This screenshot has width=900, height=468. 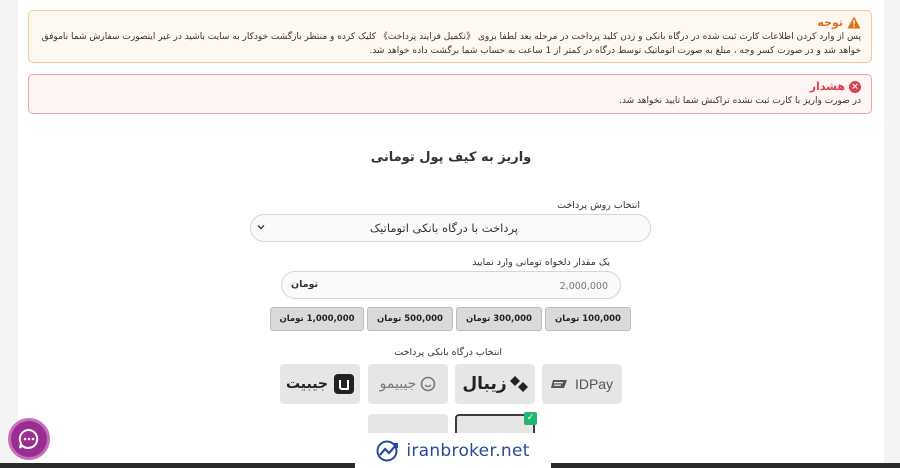 I want to click on preset-amount-button: 500,000 تومان, so click(x=410, y=319).